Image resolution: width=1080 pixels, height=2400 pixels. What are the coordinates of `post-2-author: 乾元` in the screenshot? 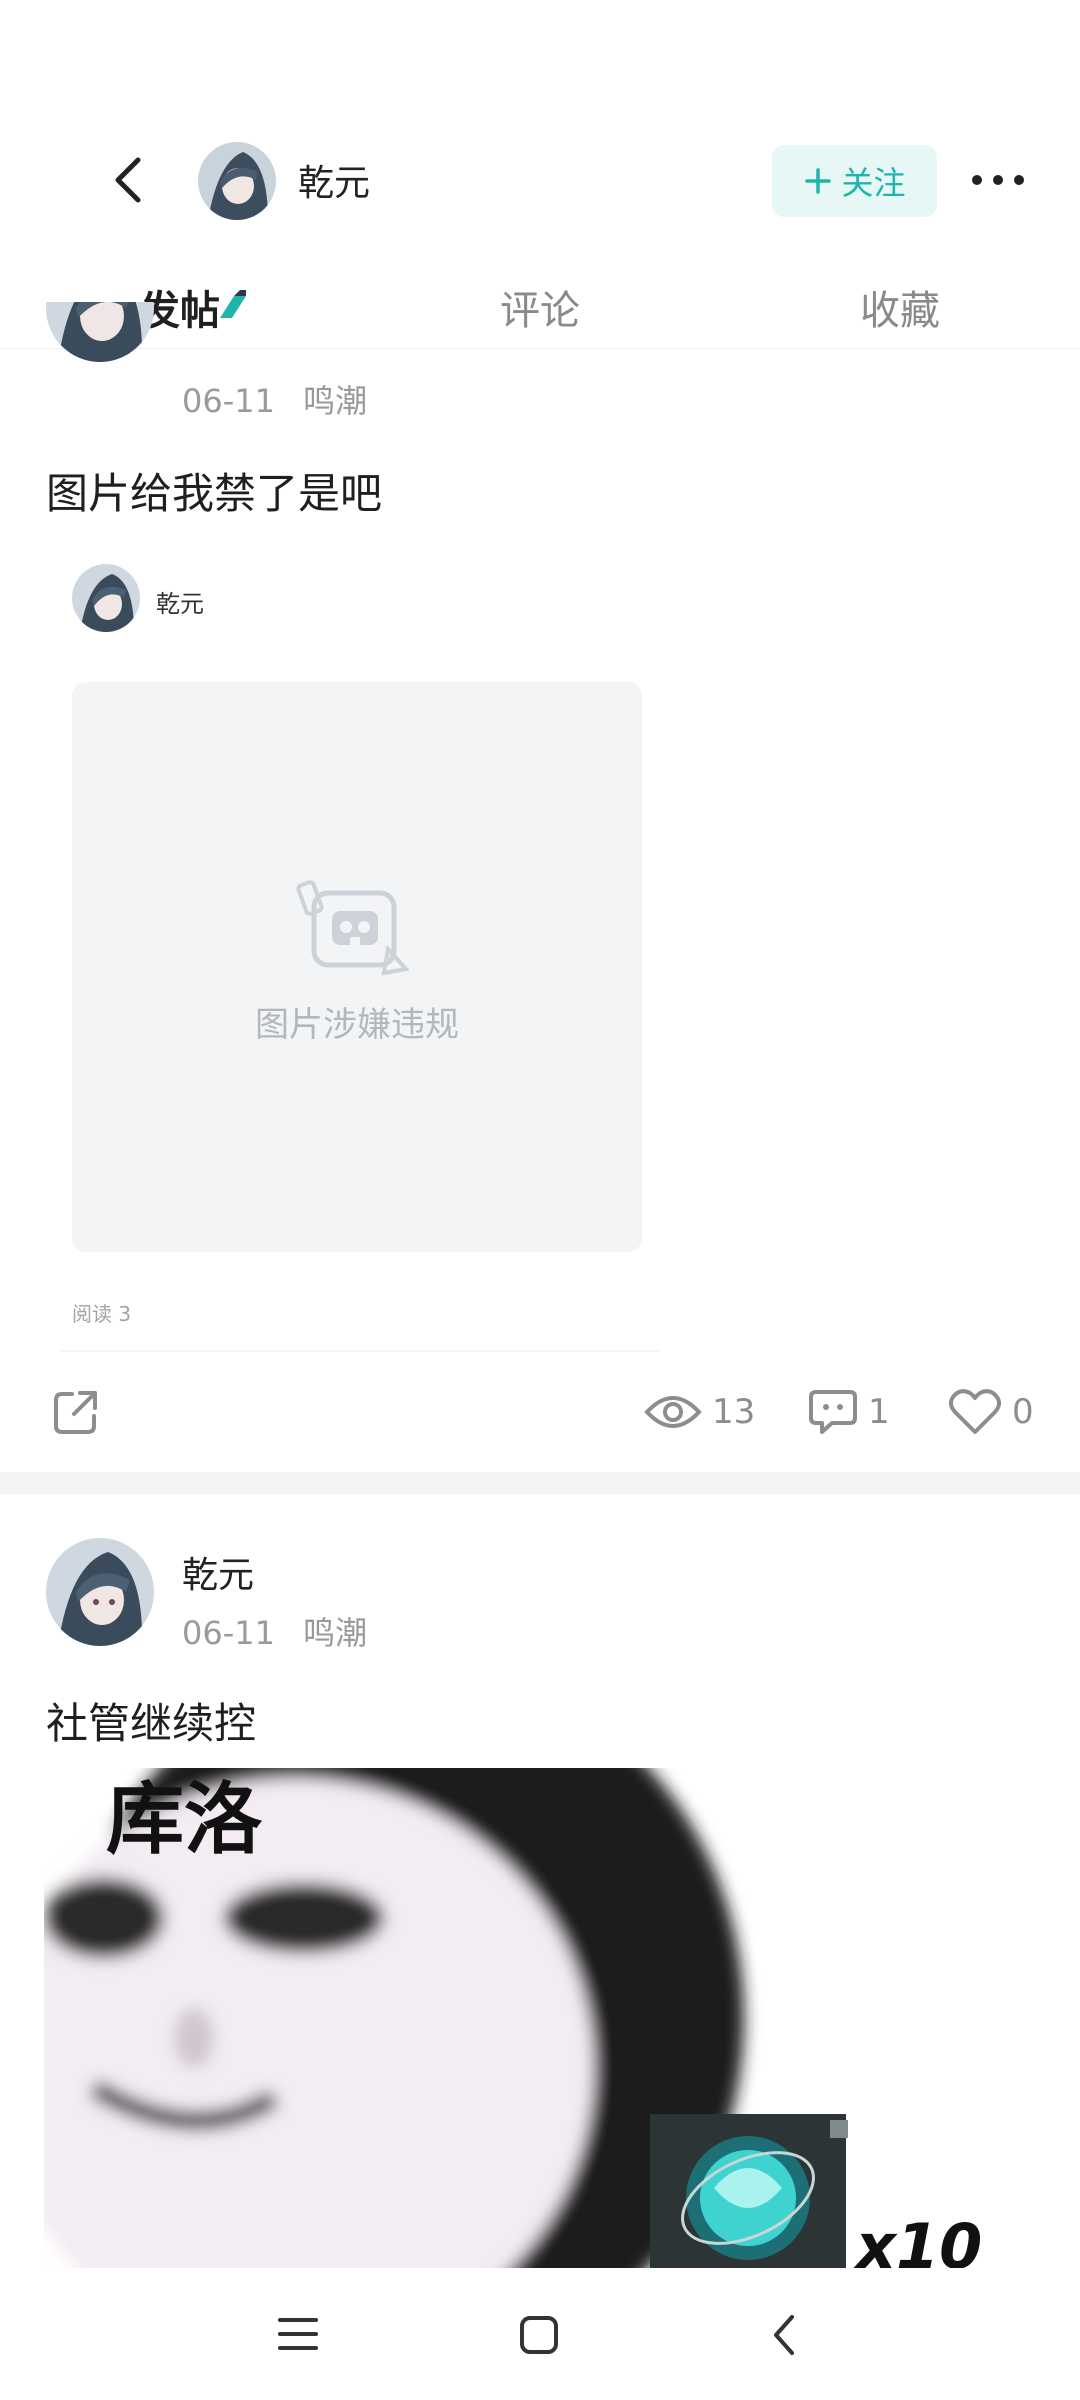 It's located at (218, 1572).